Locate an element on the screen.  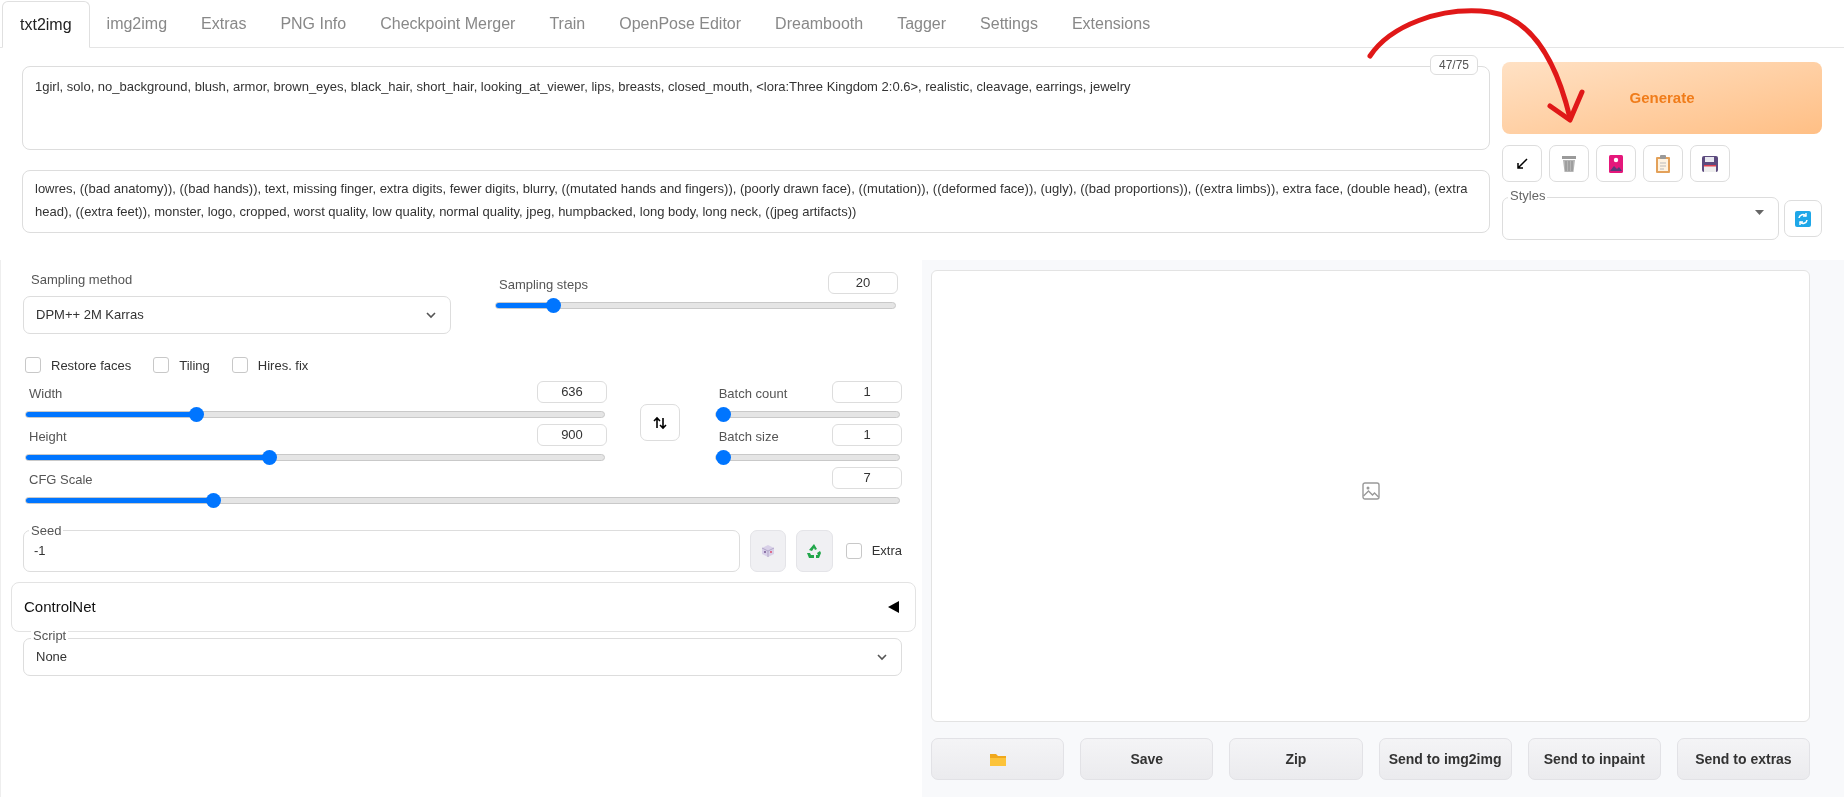
clipboard-icon is located at coordinates (1663, 163).